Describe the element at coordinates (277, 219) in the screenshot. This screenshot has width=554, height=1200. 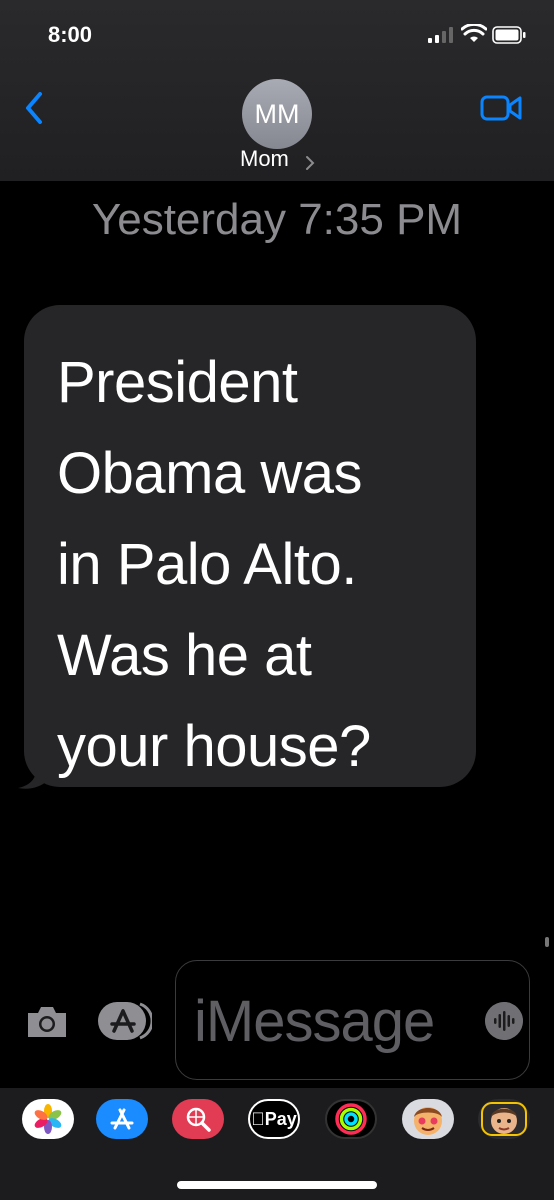
I see `message-timestamp: Yesterday 7:35 PM` at that location.